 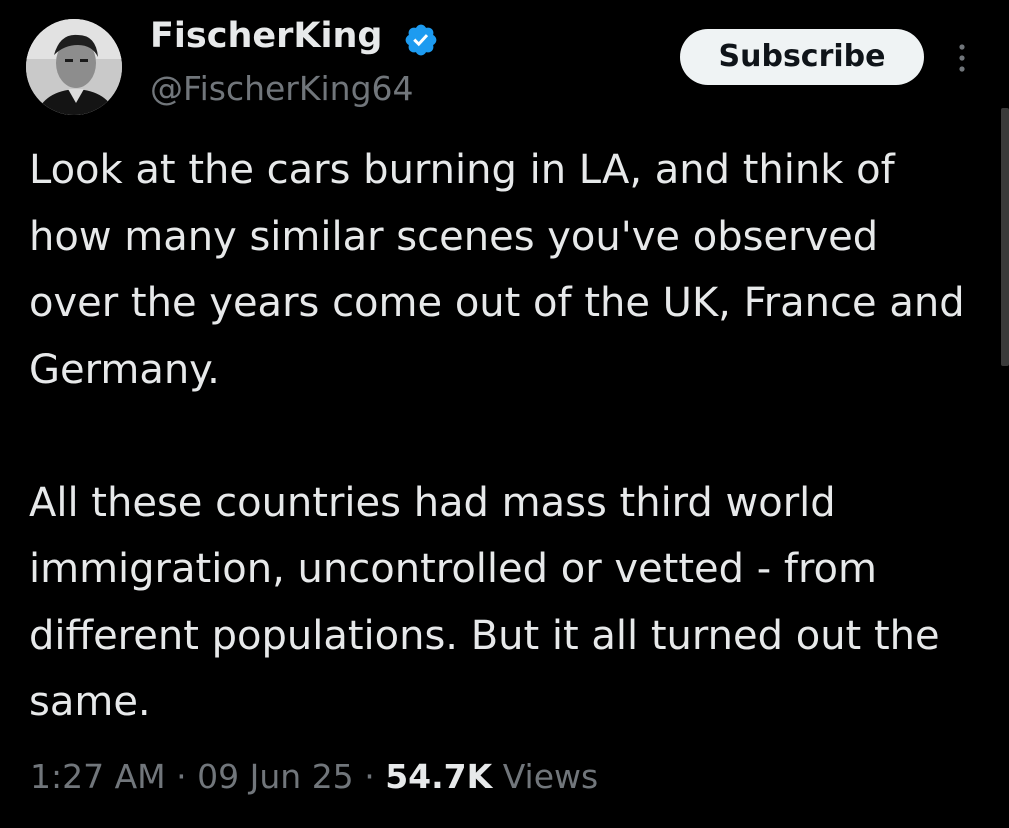 What do you see at coordinates (550, 776) in the screenshot?
I see `views-label: Views` at bounding box center [550, 776].